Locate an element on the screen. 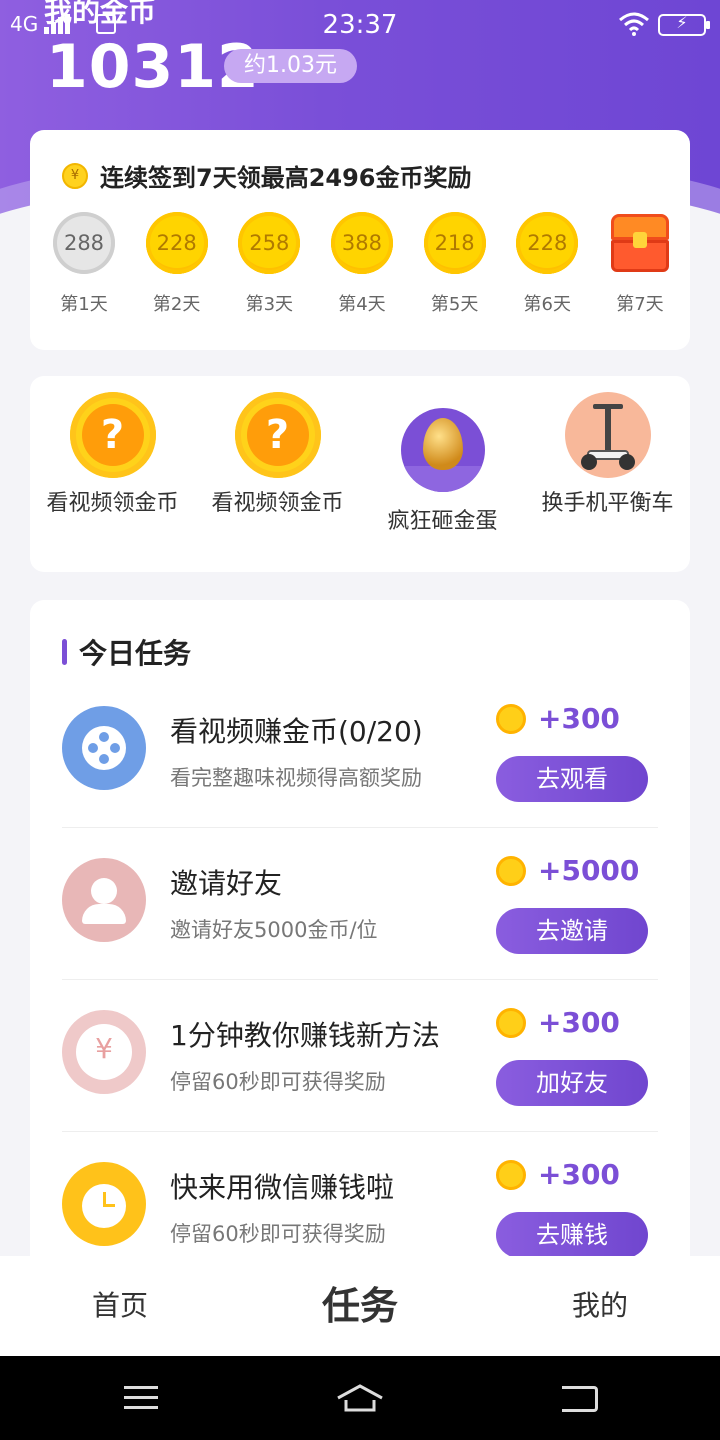 The image size is (720, 1440). signin-day-7: 第7天 is located at coordinates (640, 264).